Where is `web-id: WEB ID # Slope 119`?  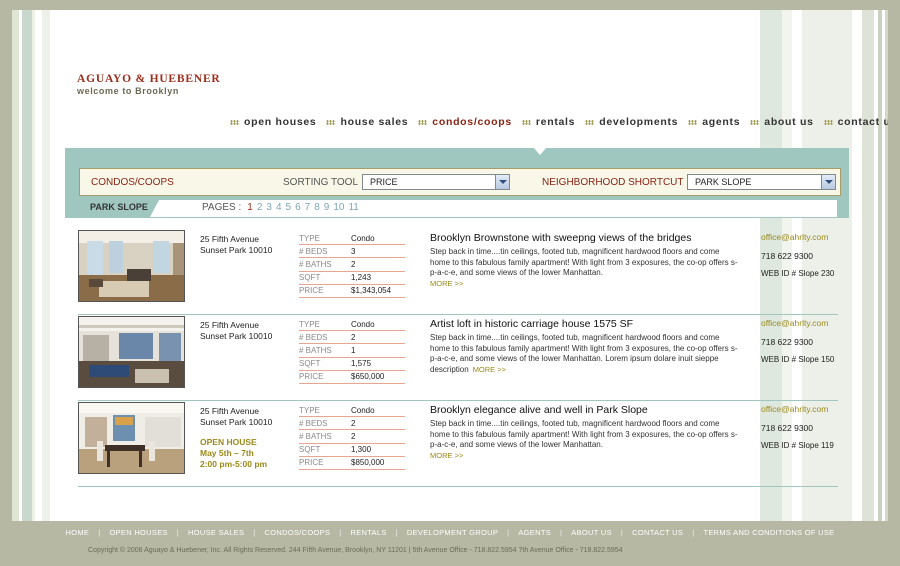
web-id: WEB ID # Slope 119 is located at coordinates (797, 445).